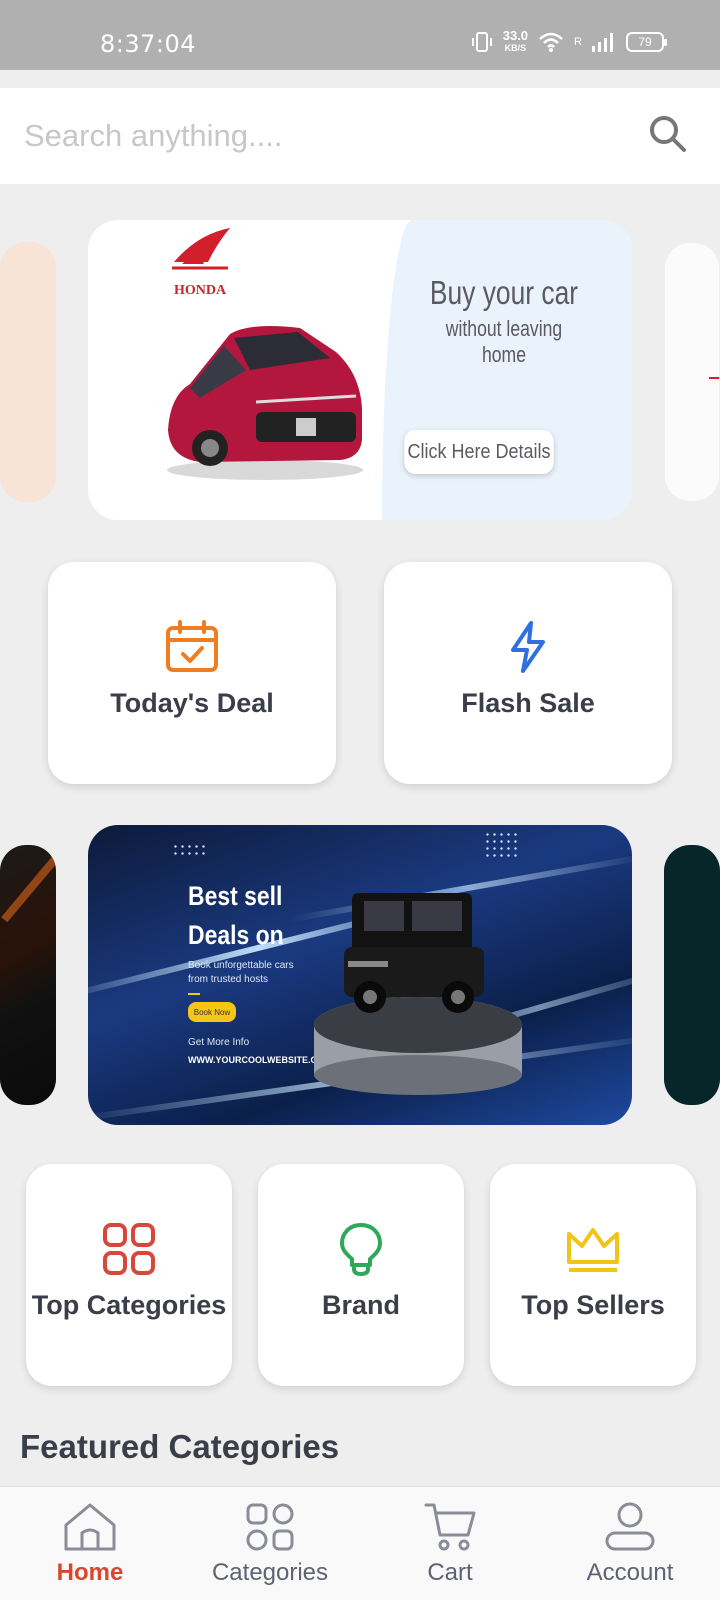 This screenshot has width=720, height=1600. What do you see at coordinates (593, 1275) in the screenshot?
I see `top-sellers-tile: Top Sellers` at bounding box center [593, 1275].